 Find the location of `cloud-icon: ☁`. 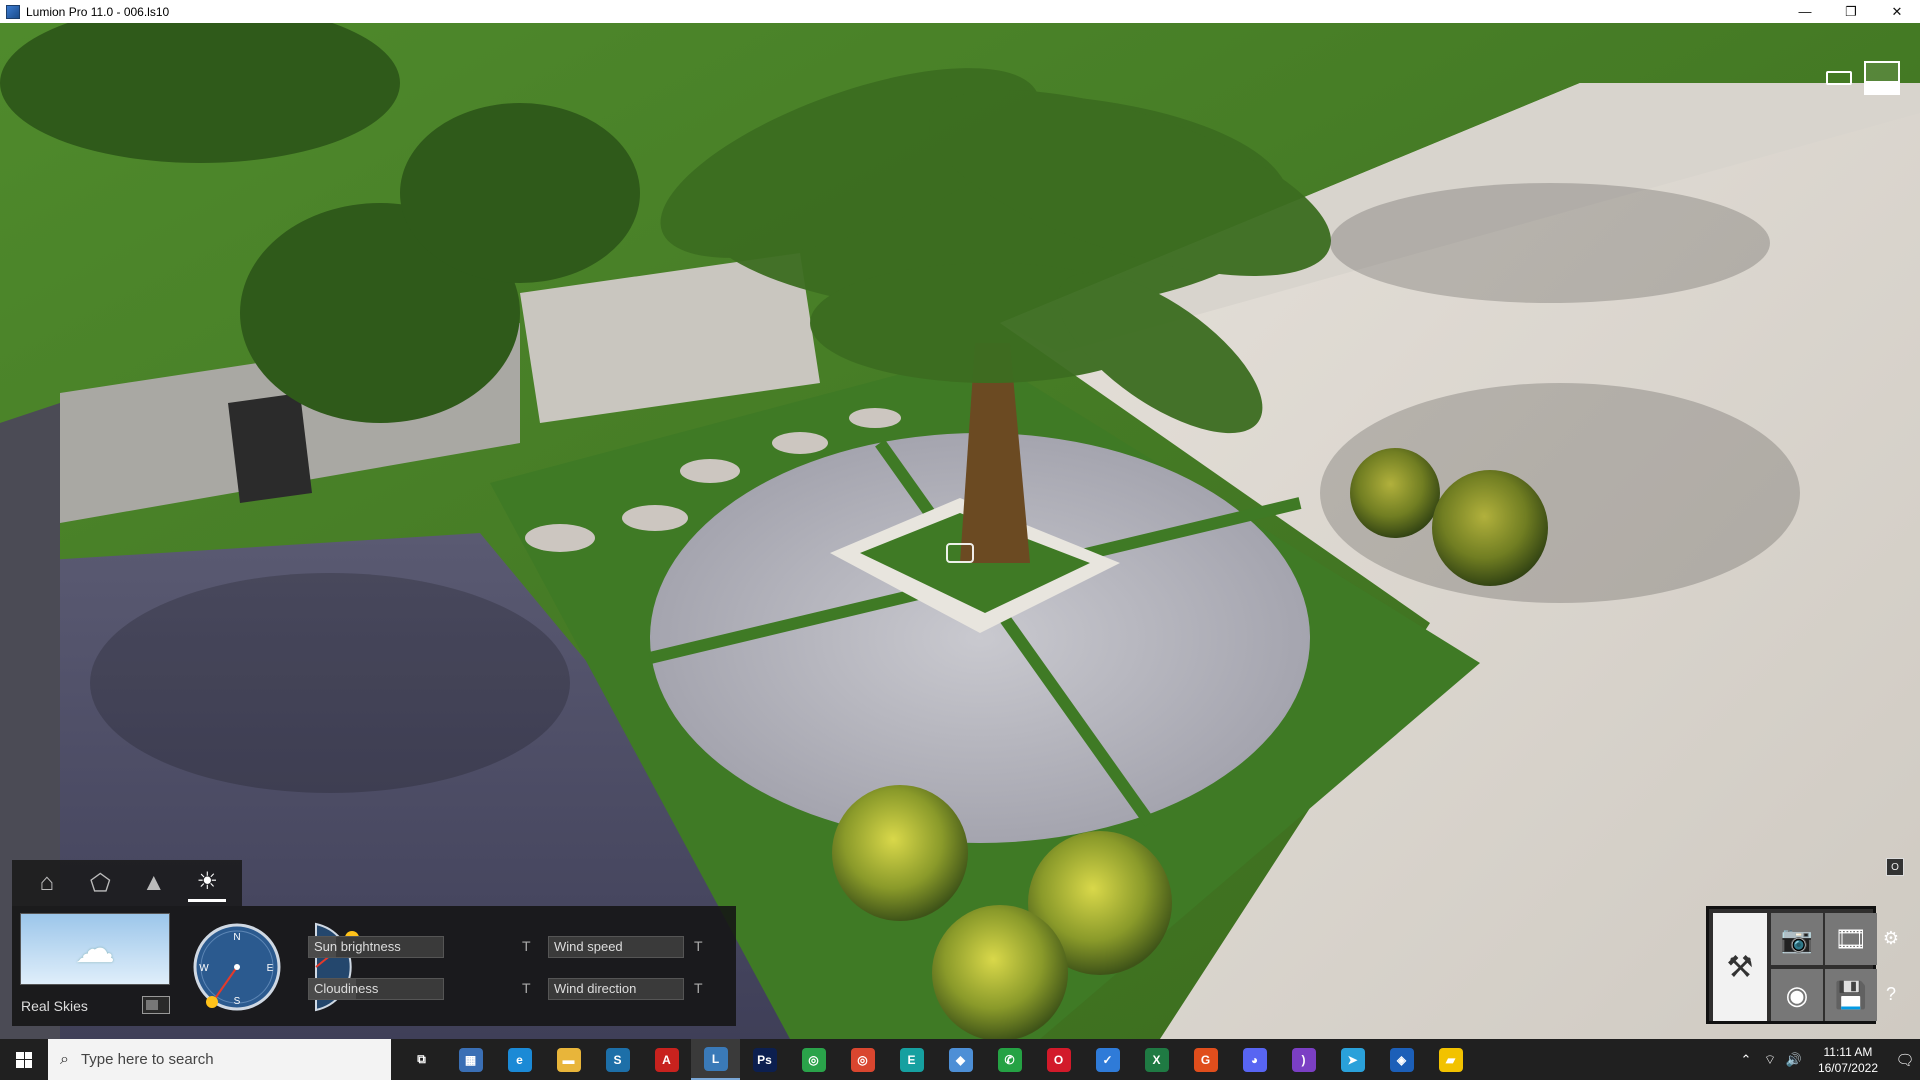

cloud-icon: ☁ is located at coordinates (95, 949).